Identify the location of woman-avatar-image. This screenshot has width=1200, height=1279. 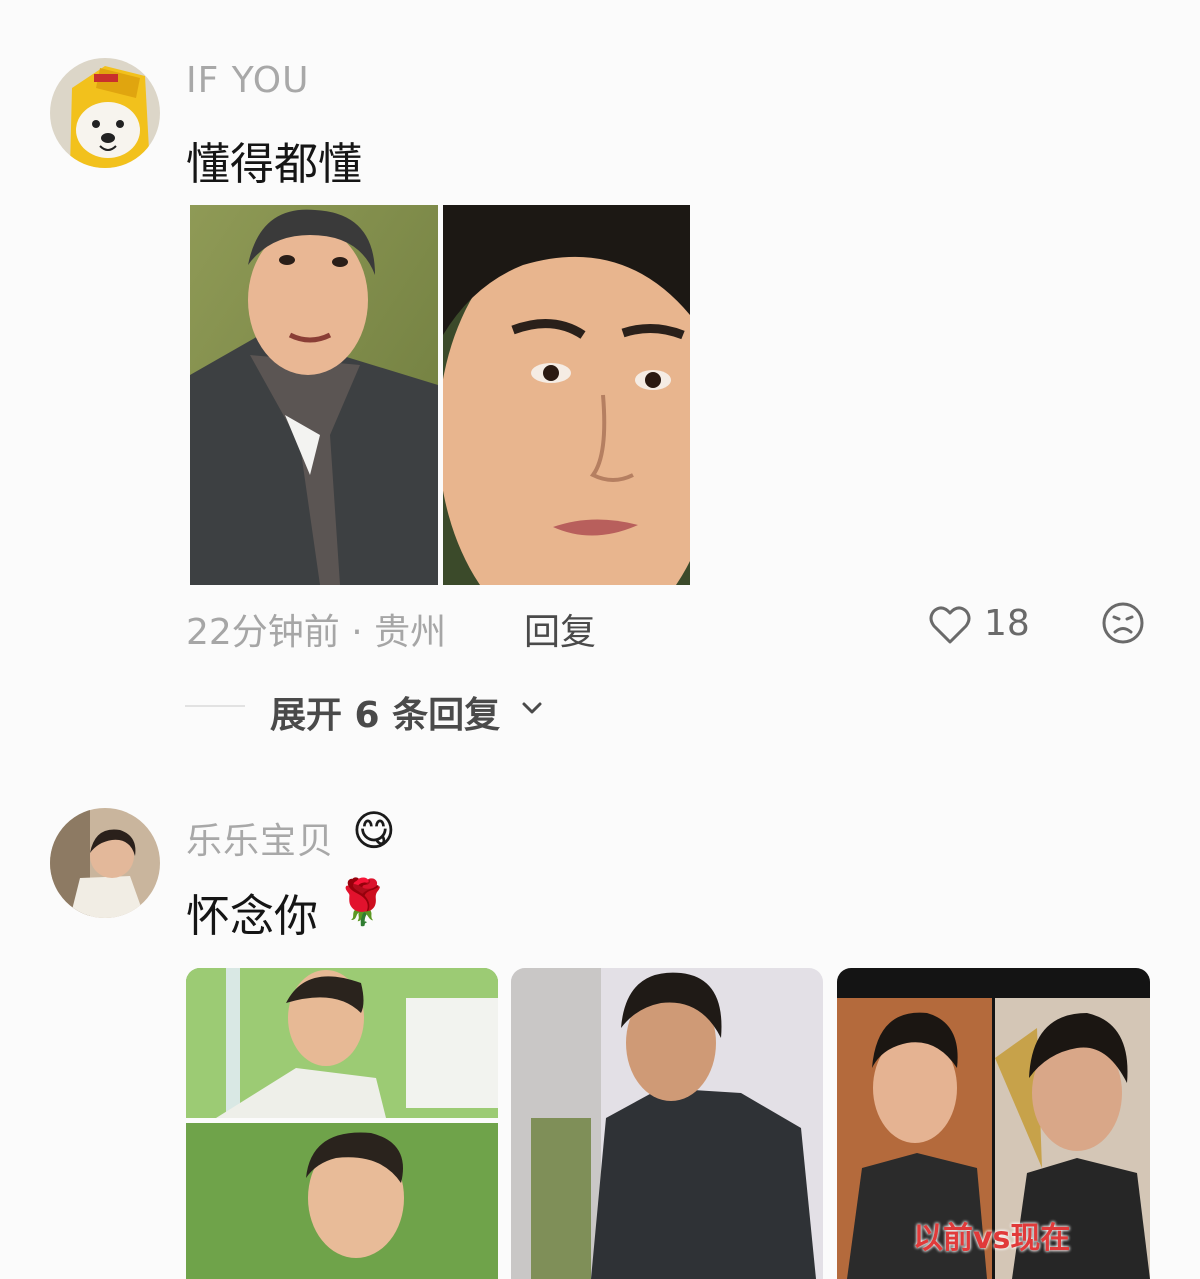
(105, 863).